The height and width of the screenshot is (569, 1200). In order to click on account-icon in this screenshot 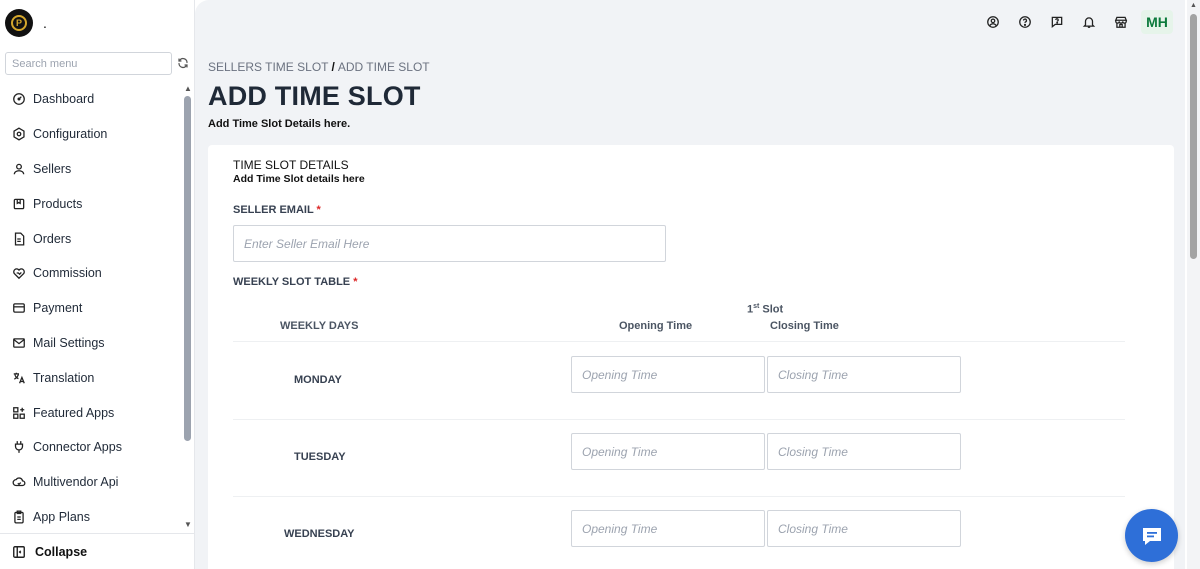, I will do `click(993, 22)`.